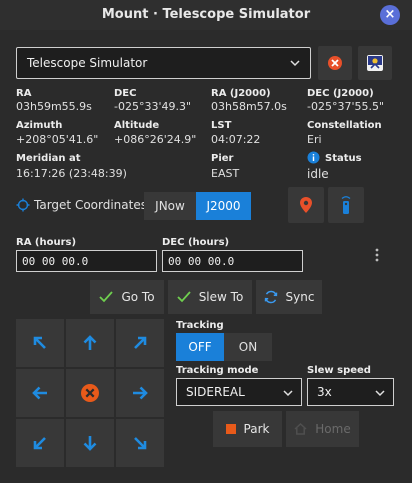  What do you see at coordinates (93, 205) in the screenshot?
I see `target-coordinates-label: Target Coordinates:` at bounding box center [93, 205].